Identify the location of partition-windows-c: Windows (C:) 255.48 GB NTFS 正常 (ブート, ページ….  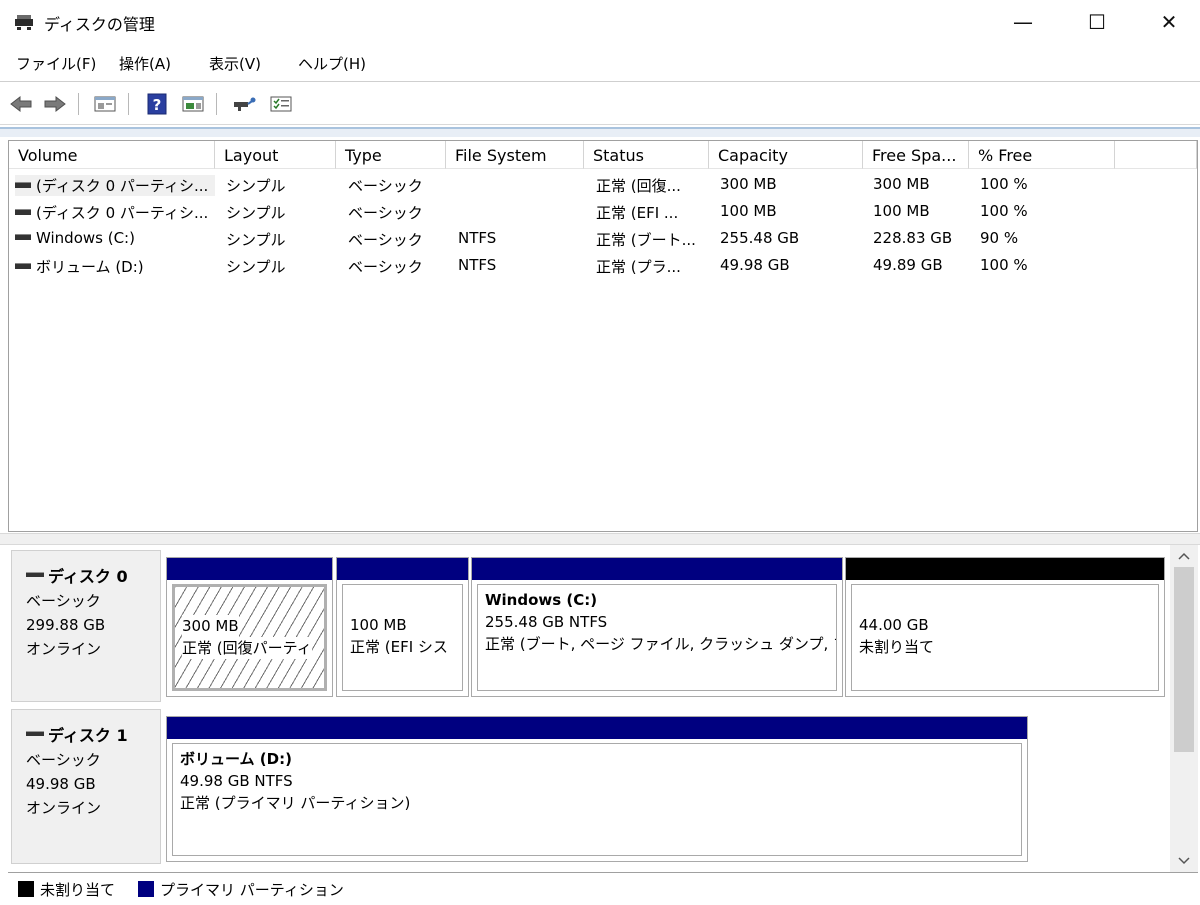
(657, 627).